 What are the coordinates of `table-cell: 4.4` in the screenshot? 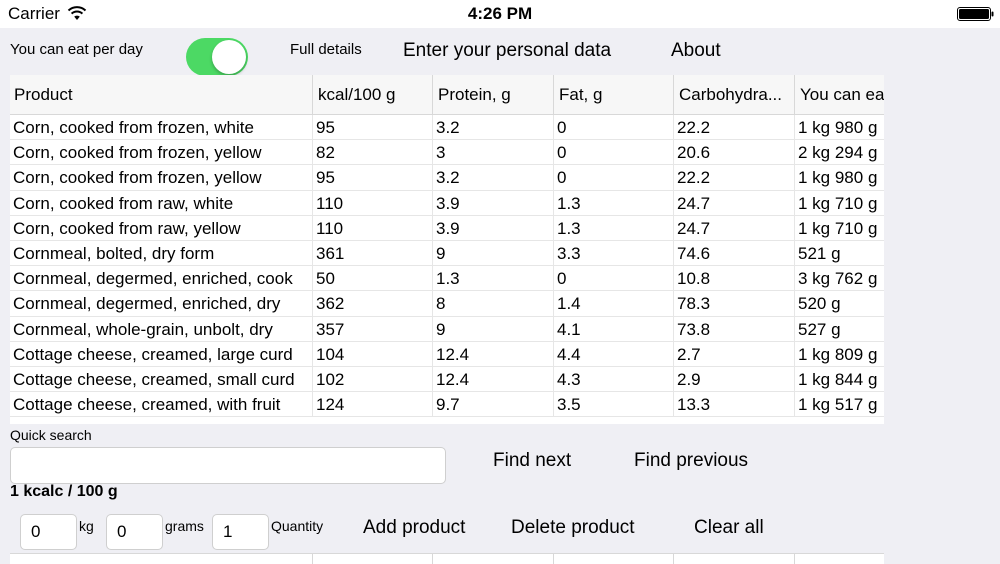 It's located at (613, 354).